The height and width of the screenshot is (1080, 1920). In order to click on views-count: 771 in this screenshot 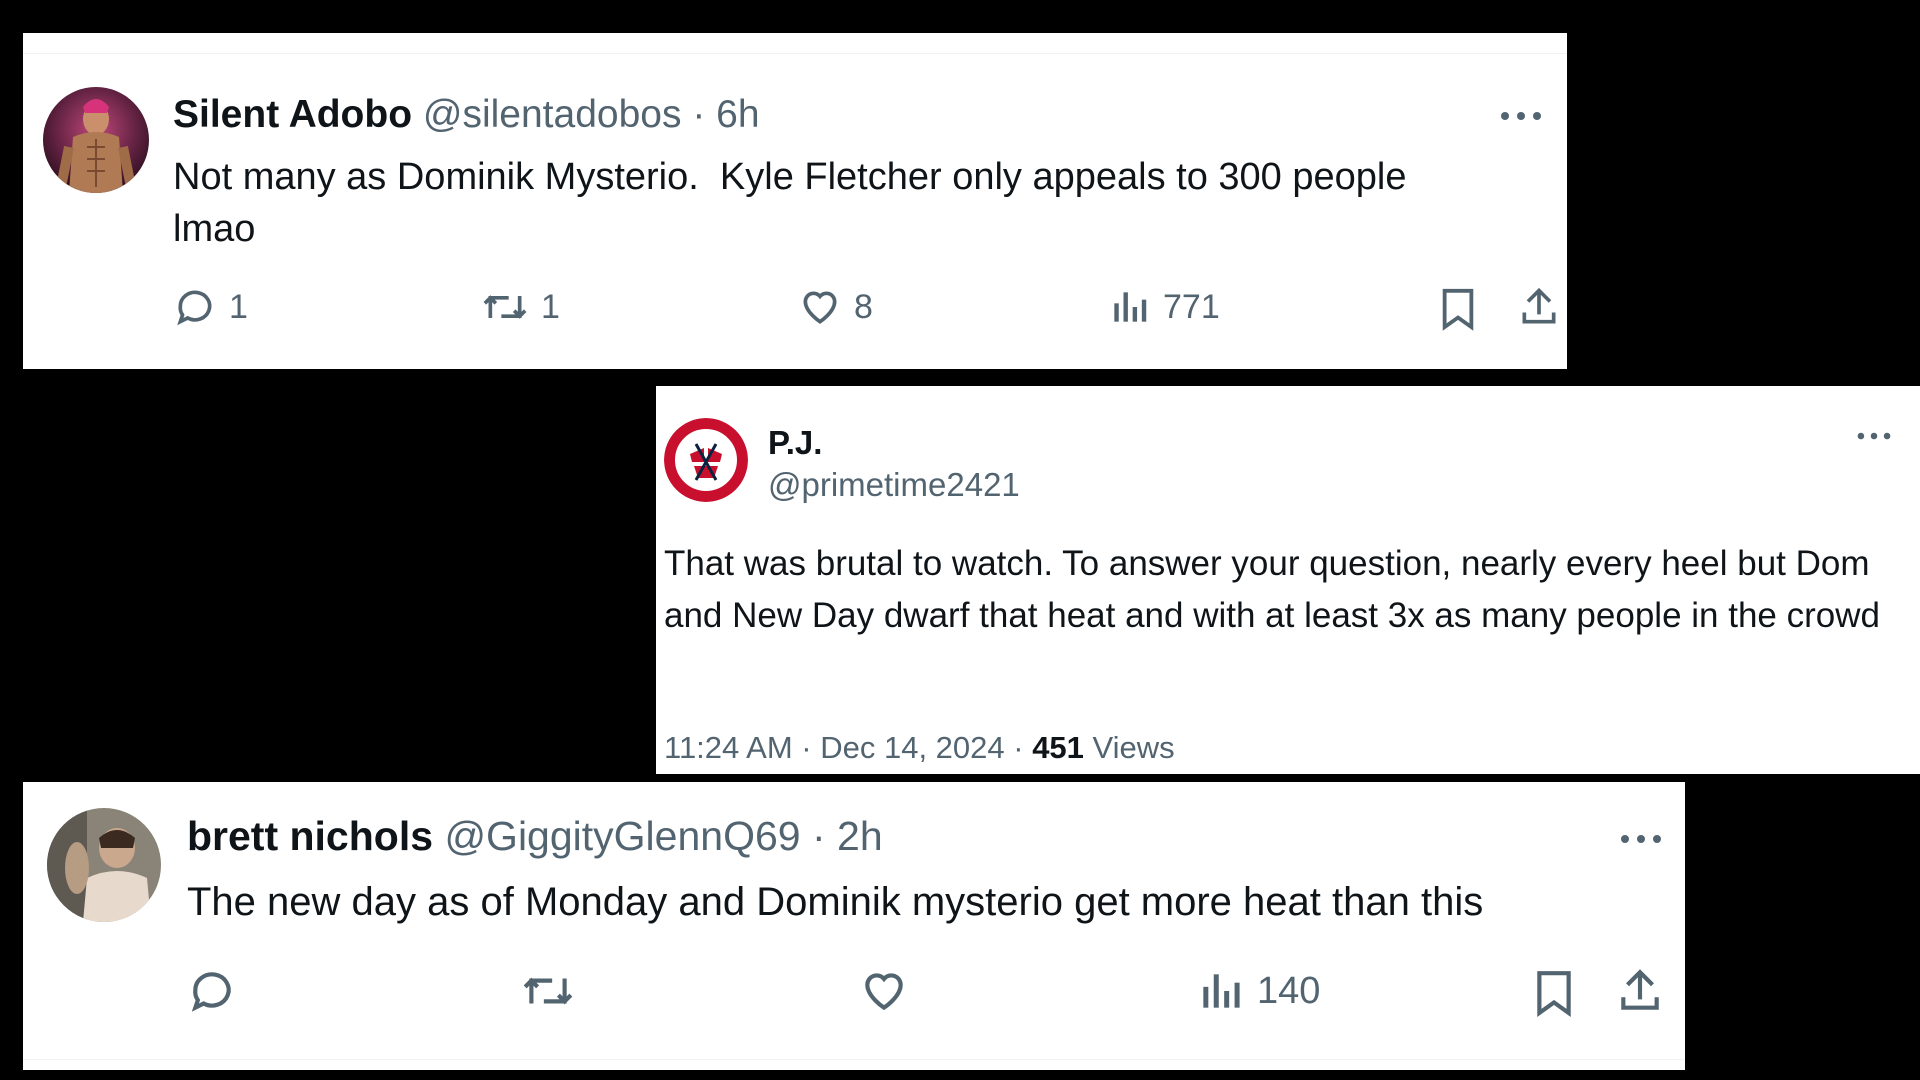, I will do `click(1191, 307)`.